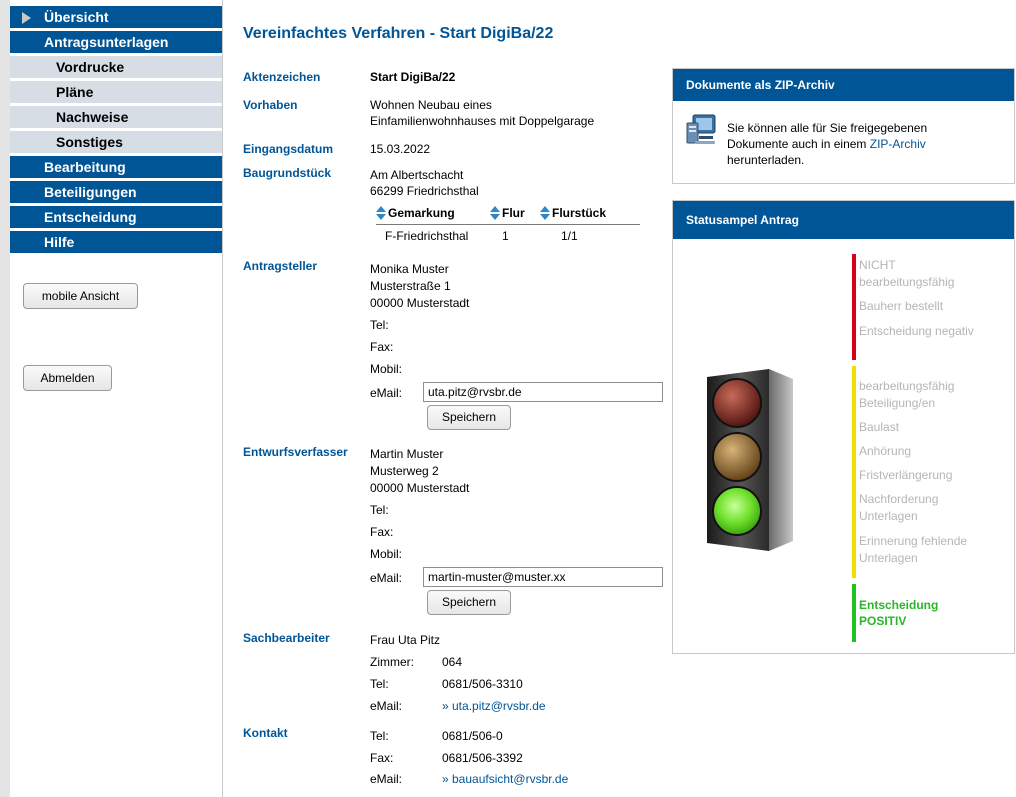 Image resolution: width=1016 pixels, height=797 pixels. What do you see at coordinates (907, 282) in the screenshot?
I see `status-nicht-bearbeitungsfaehig: bearbeitungsfähig` at bounding box center [907, 282].